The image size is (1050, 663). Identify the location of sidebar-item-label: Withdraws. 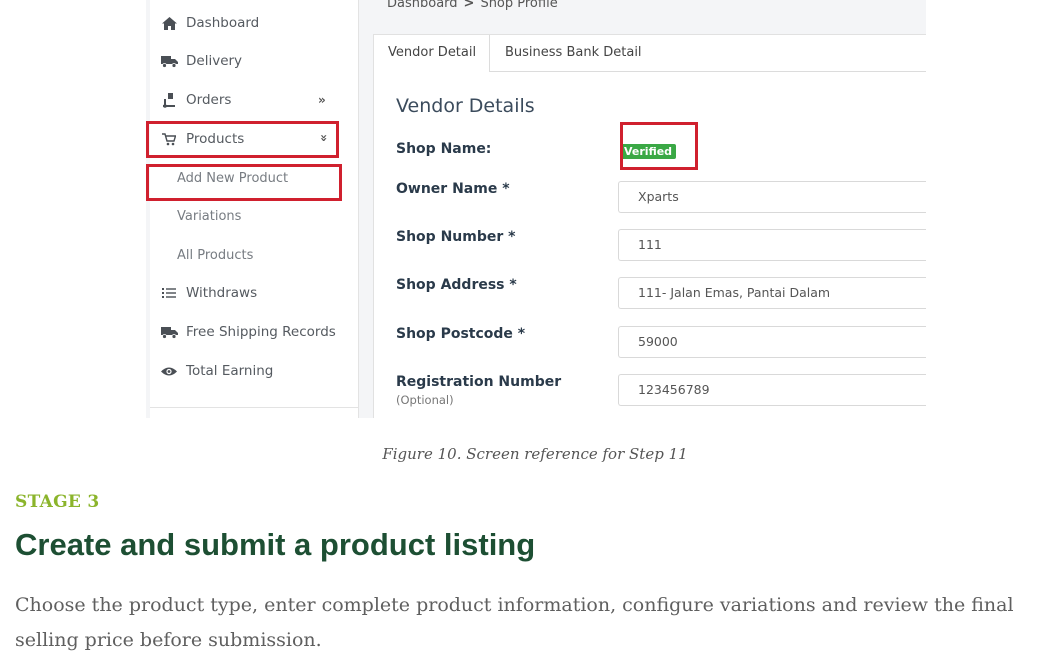
(222, 293).